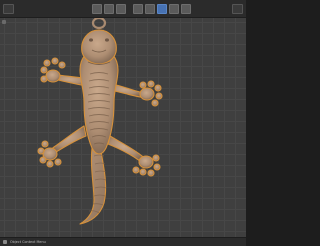 This screenshot has width=320, height=246. What do you see at coordinates (174, 8) in the screenshot?
I see `material-shading-button` at bounding box center [174, 8].